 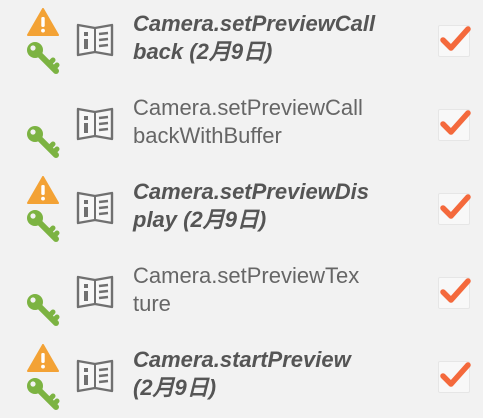 I want to click on item-label: Camera.setPreviewCall back (2月9日), so click(x=254, y=37).